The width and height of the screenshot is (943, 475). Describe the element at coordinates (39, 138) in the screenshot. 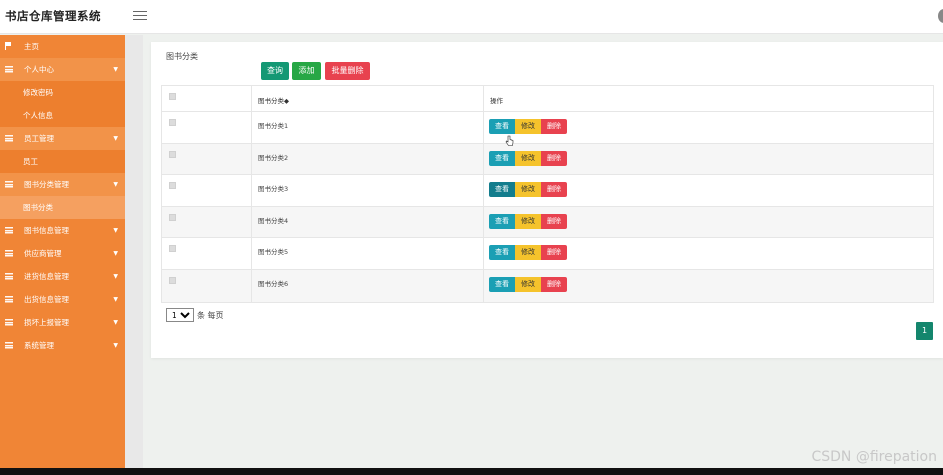

I see `sidebar-item-label: 员工管理` at that location.